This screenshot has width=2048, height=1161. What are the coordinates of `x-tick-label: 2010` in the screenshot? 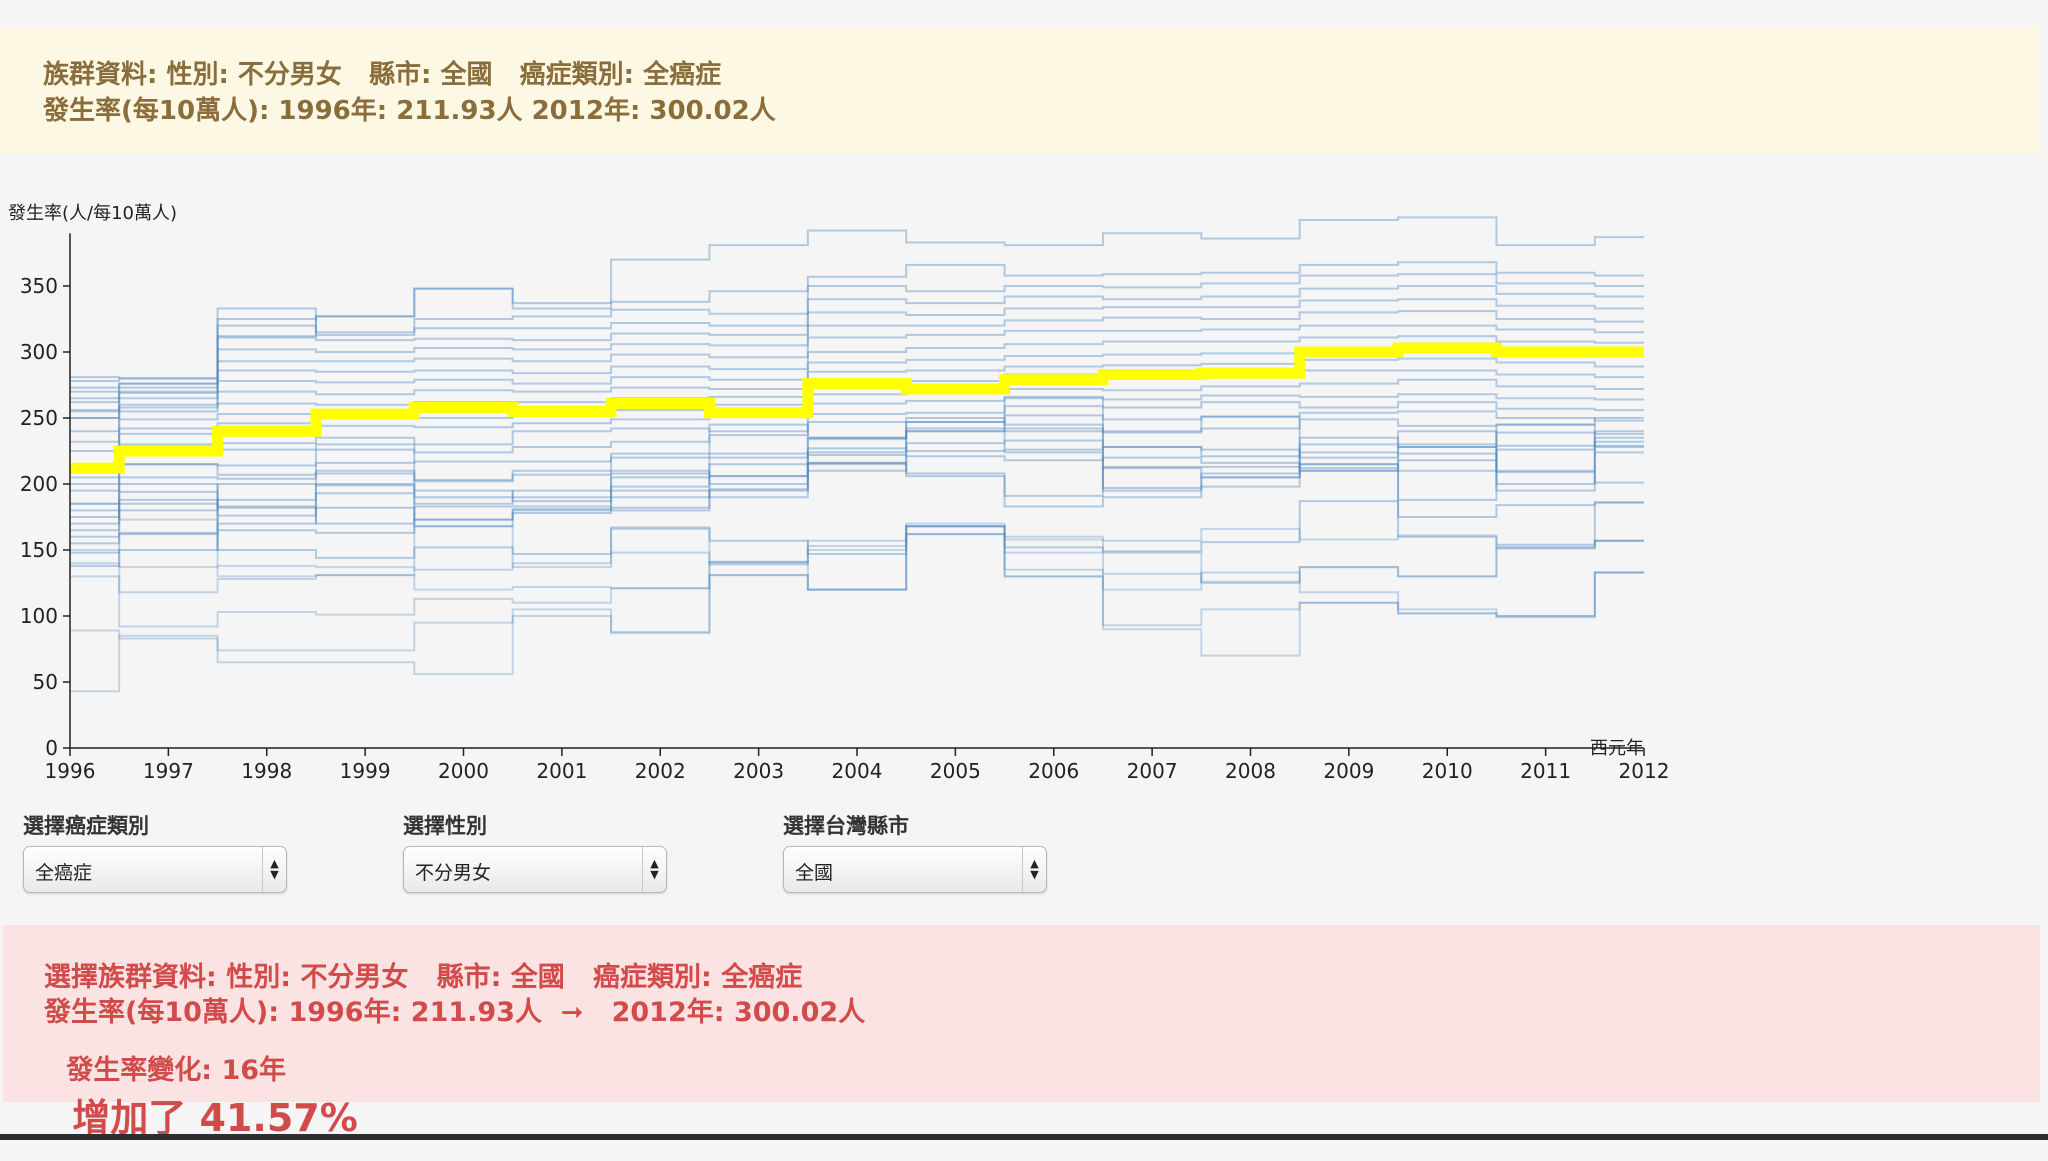 It's located at (1447, 771).